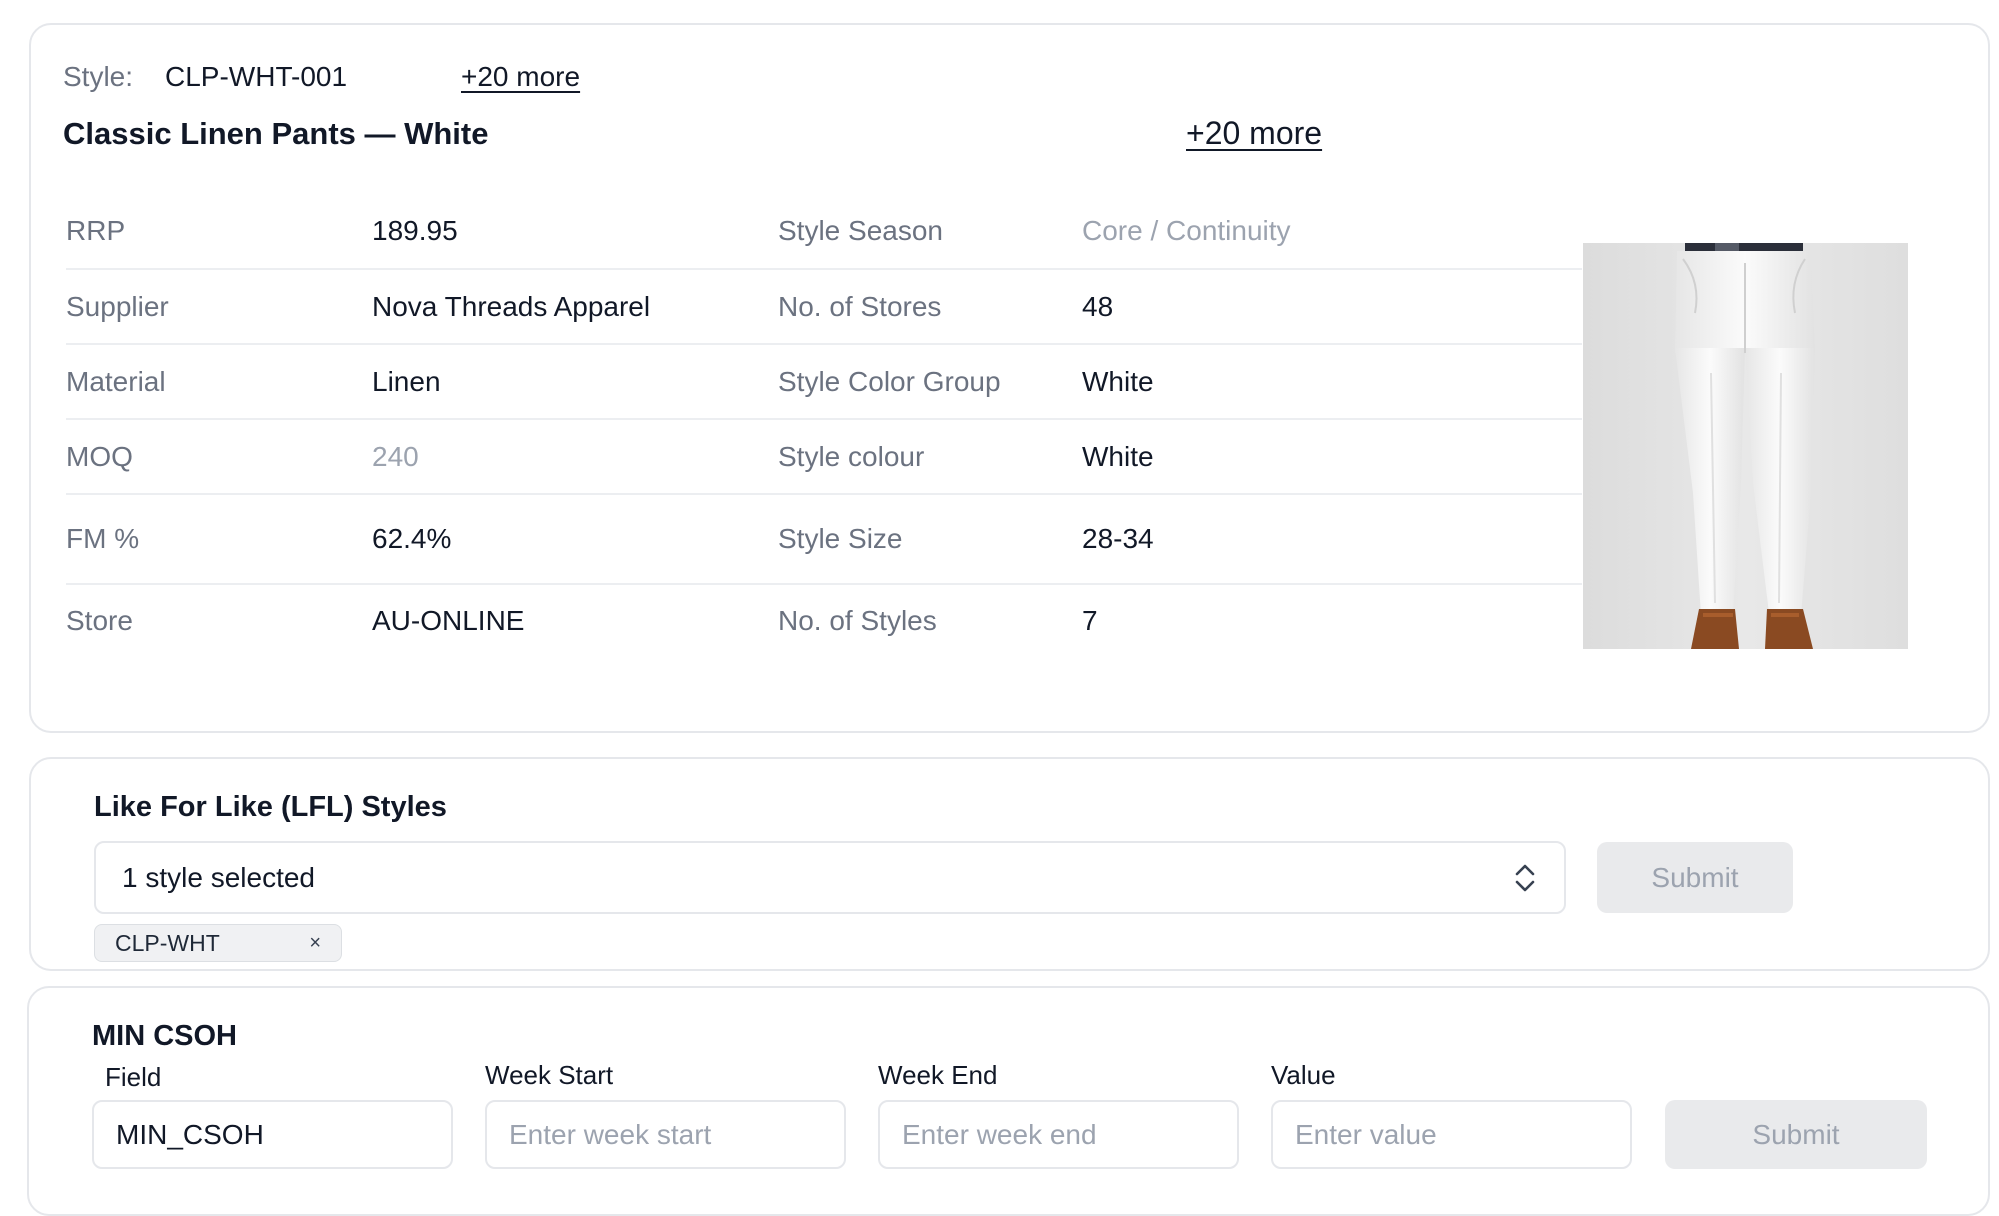 This screenshot has width=1999, height=1216. I want to click on attr-label: Style colour, so click(851, 456).